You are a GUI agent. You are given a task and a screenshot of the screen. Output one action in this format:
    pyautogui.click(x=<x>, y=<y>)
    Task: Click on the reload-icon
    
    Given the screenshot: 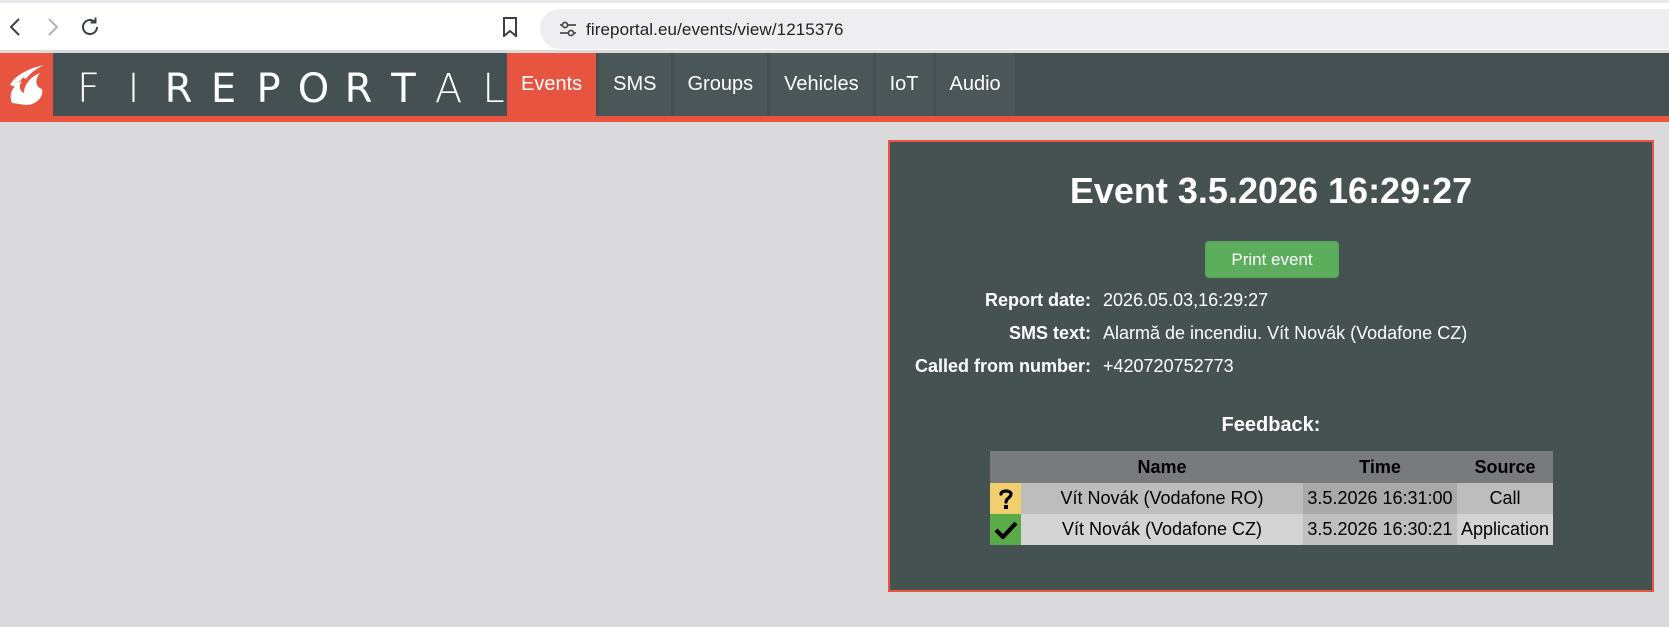 What is the action you would take?
    pyautogui.click(x=90, y=26)
    